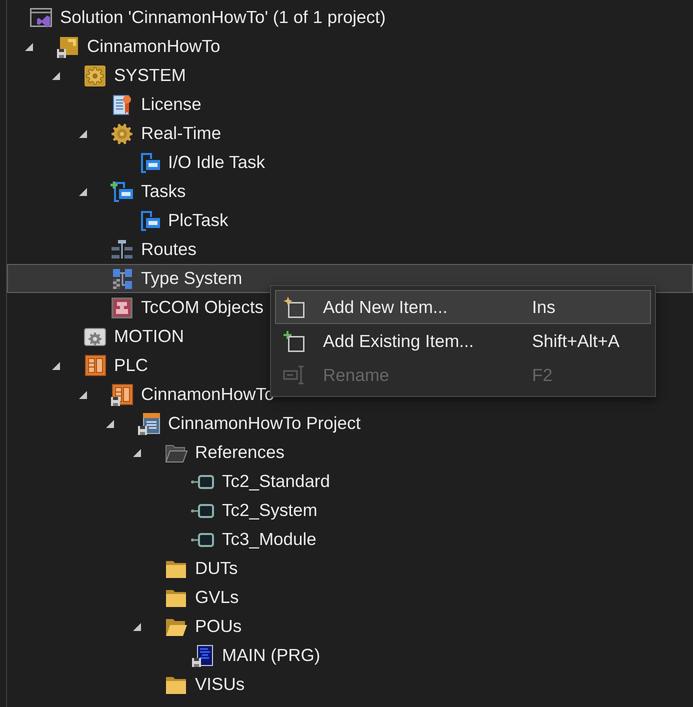  Describe the element at coordinates (122, 308) in the screenshot. I see `stamp-icon` at that location.